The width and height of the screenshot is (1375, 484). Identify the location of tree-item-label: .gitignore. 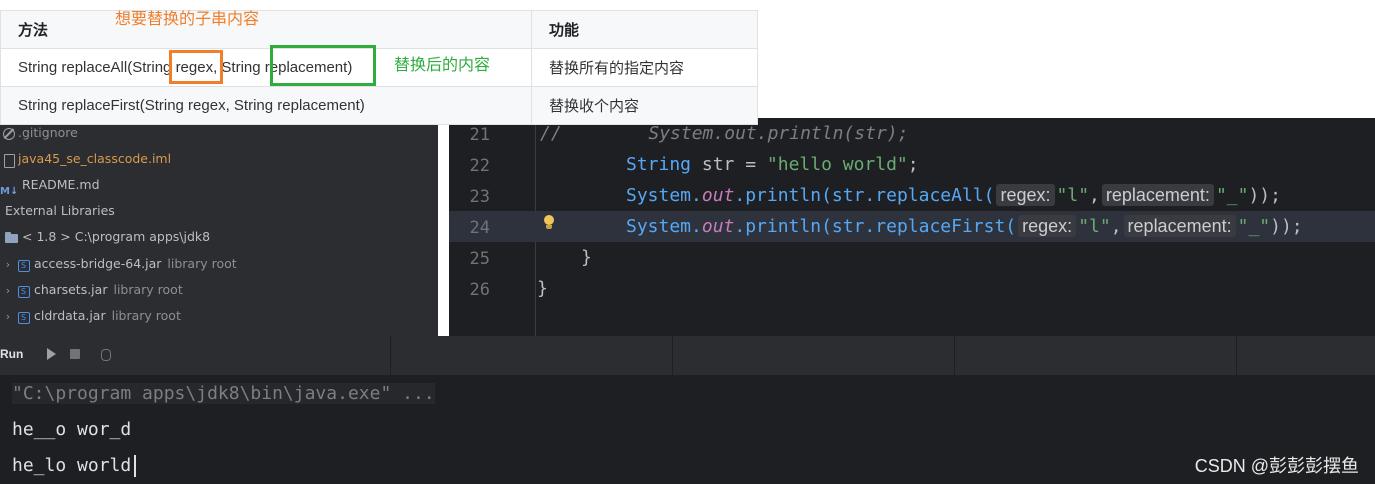
(48, 132).